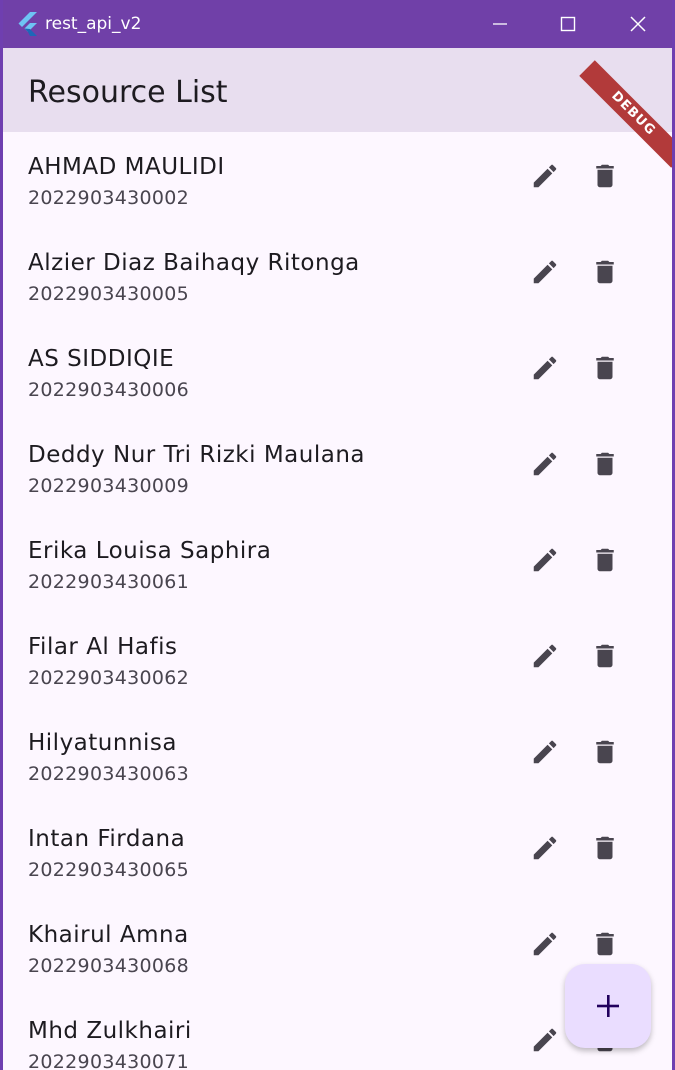 This screenshot has width=675, height=1070. Describe the element at coordinates (109, 1060) in the screenshot. I see `item-id: 2022903430071` at that location.